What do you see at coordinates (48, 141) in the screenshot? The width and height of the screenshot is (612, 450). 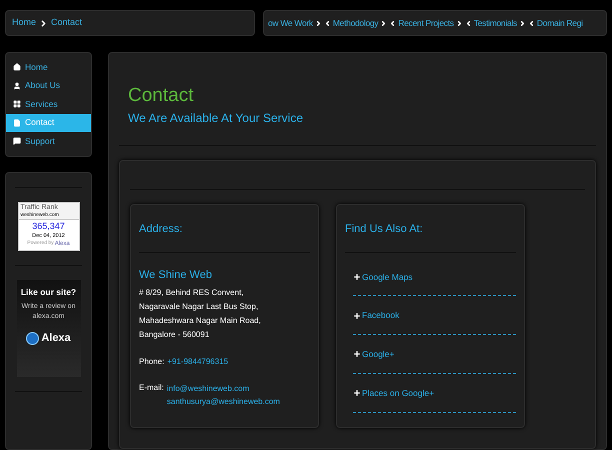 I see `sidebar-item: Support` at bounding box center [48, 141].